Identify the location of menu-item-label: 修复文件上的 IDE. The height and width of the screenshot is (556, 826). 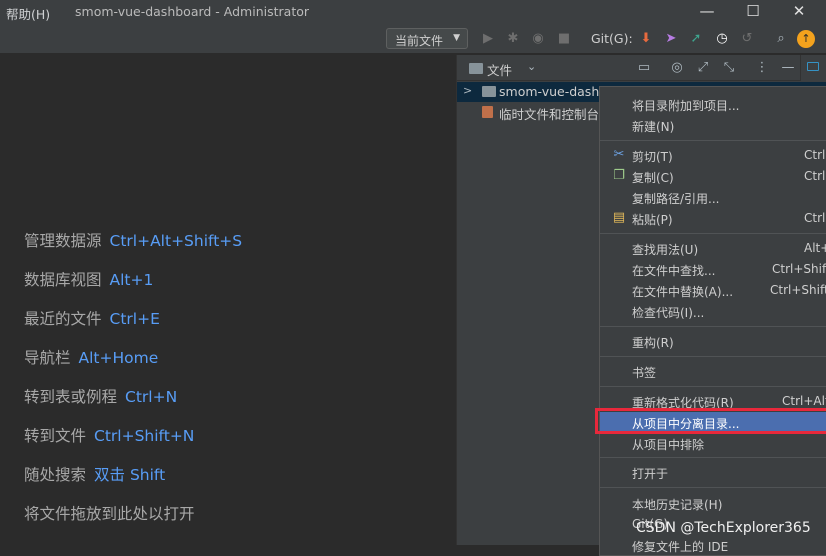
(680, 547).